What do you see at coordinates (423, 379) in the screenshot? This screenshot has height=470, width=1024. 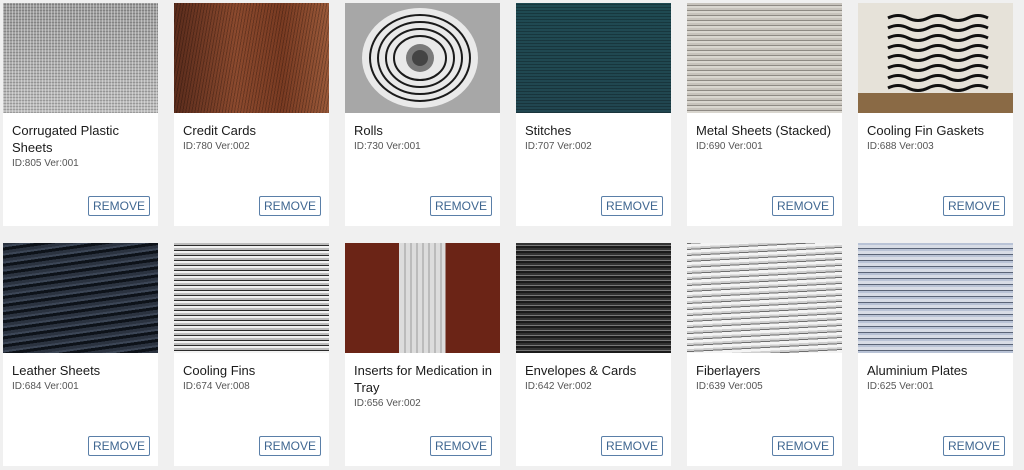 I see `card-title-text: Inserts for Medication in Tray` at bounding box center [423, 379].